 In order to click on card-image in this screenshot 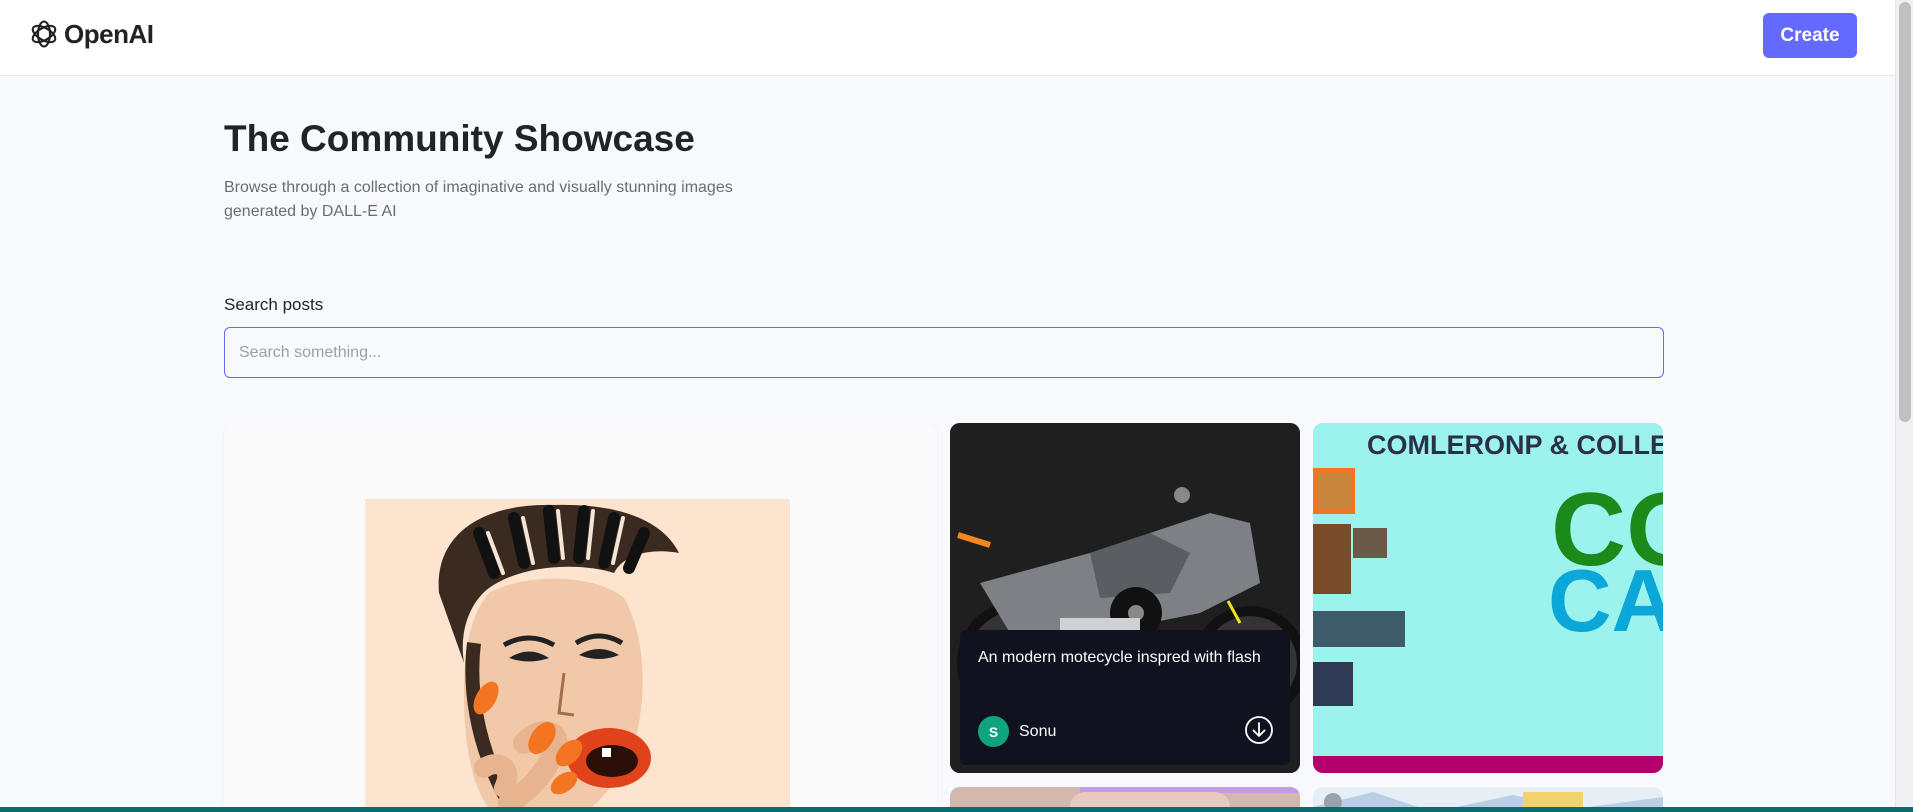, I will do `click(577, 655)`.